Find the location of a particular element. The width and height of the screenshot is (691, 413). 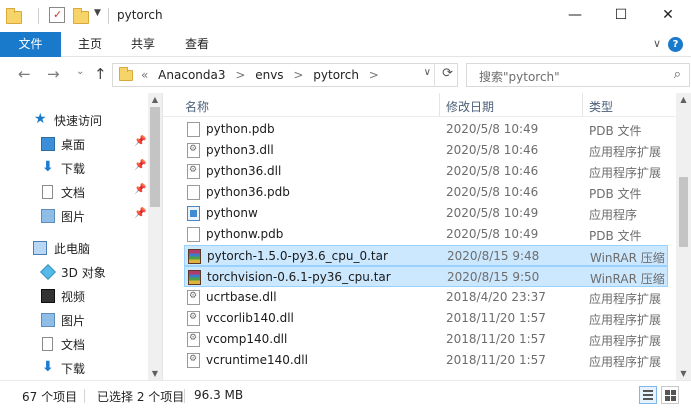

table-row: pythonw 2020/5/8 10:49 应用程序 is located at coordinates (426, 213).